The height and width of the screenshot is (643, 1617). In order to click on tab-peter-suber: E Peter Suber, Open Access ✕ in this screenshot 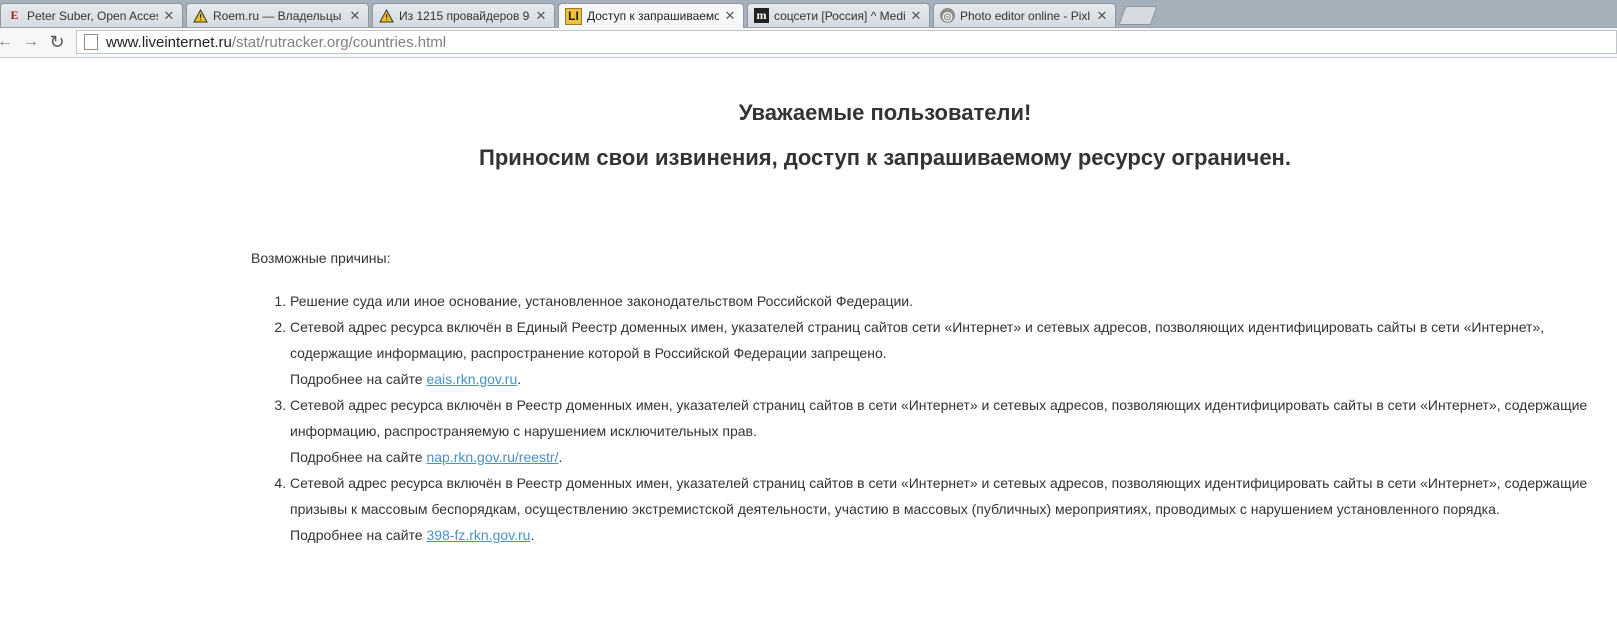, I will do `click(91, 15)`.